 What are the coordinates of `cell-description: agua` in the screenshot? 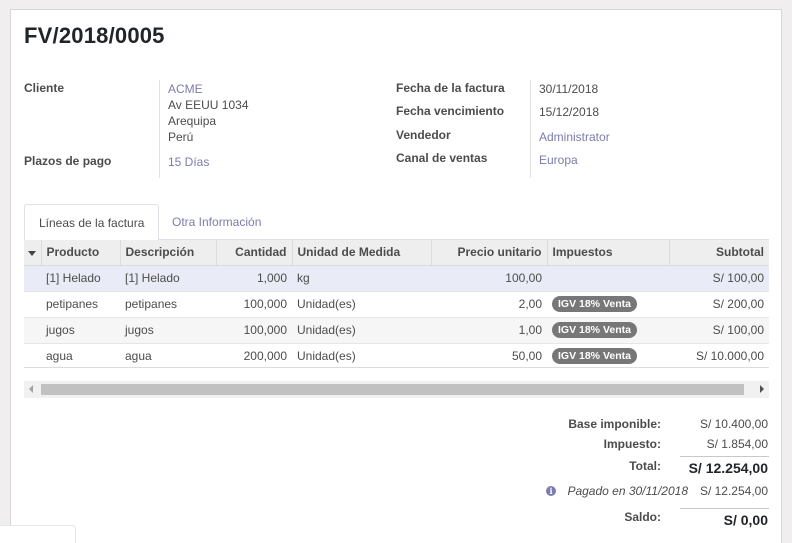 It's located at (168, 355).